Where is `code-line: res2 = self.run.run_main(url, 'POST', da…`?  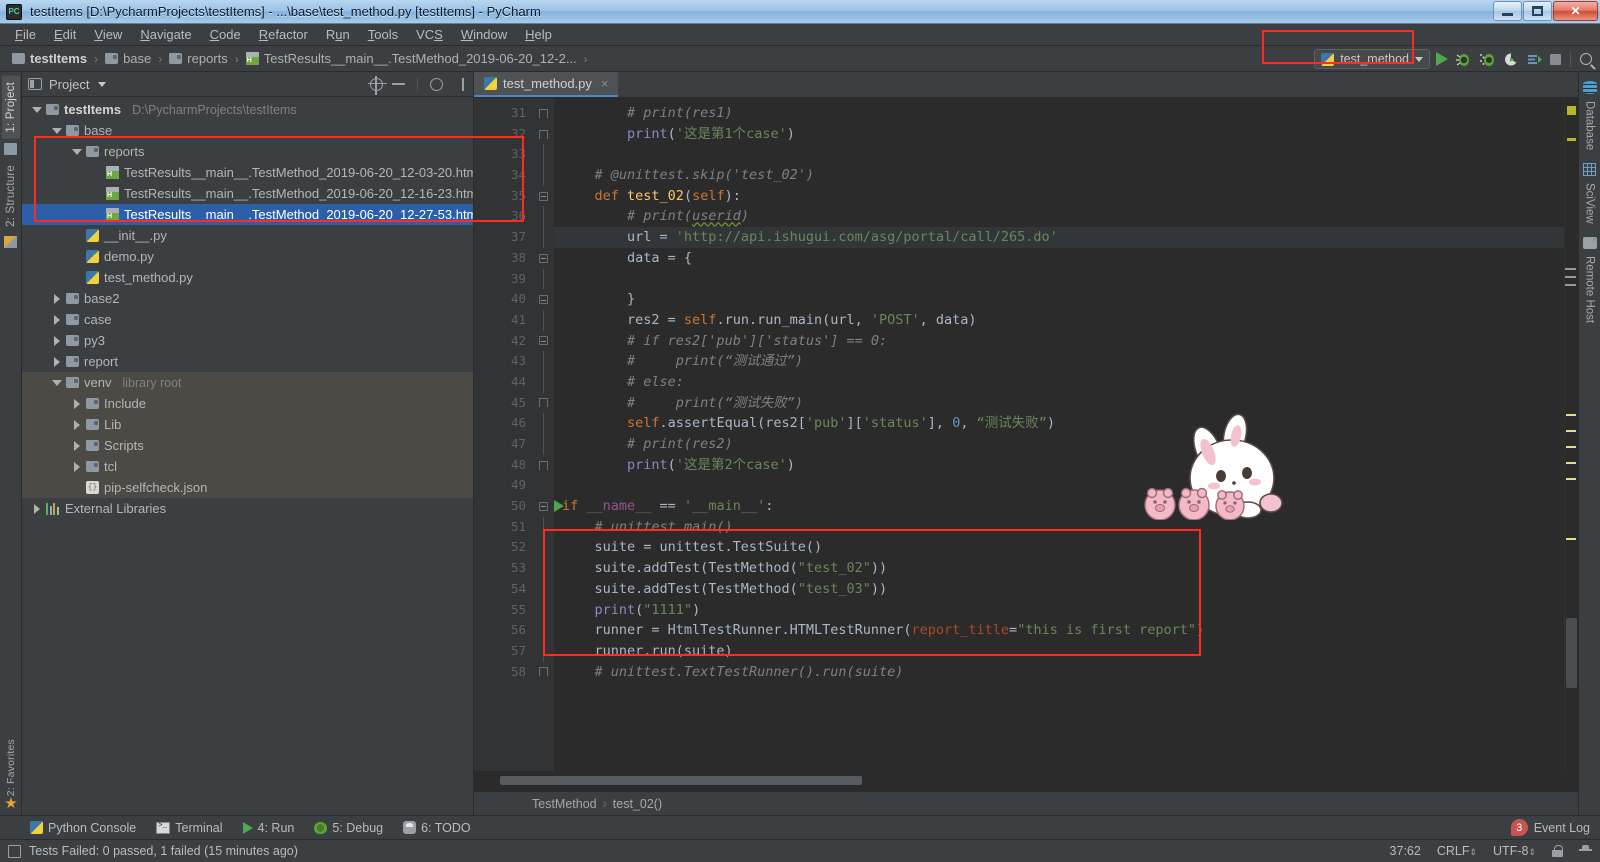 code-line: res2 = self.run.run_main(url, 'POST', da… is located at coordinates (1059, 320).